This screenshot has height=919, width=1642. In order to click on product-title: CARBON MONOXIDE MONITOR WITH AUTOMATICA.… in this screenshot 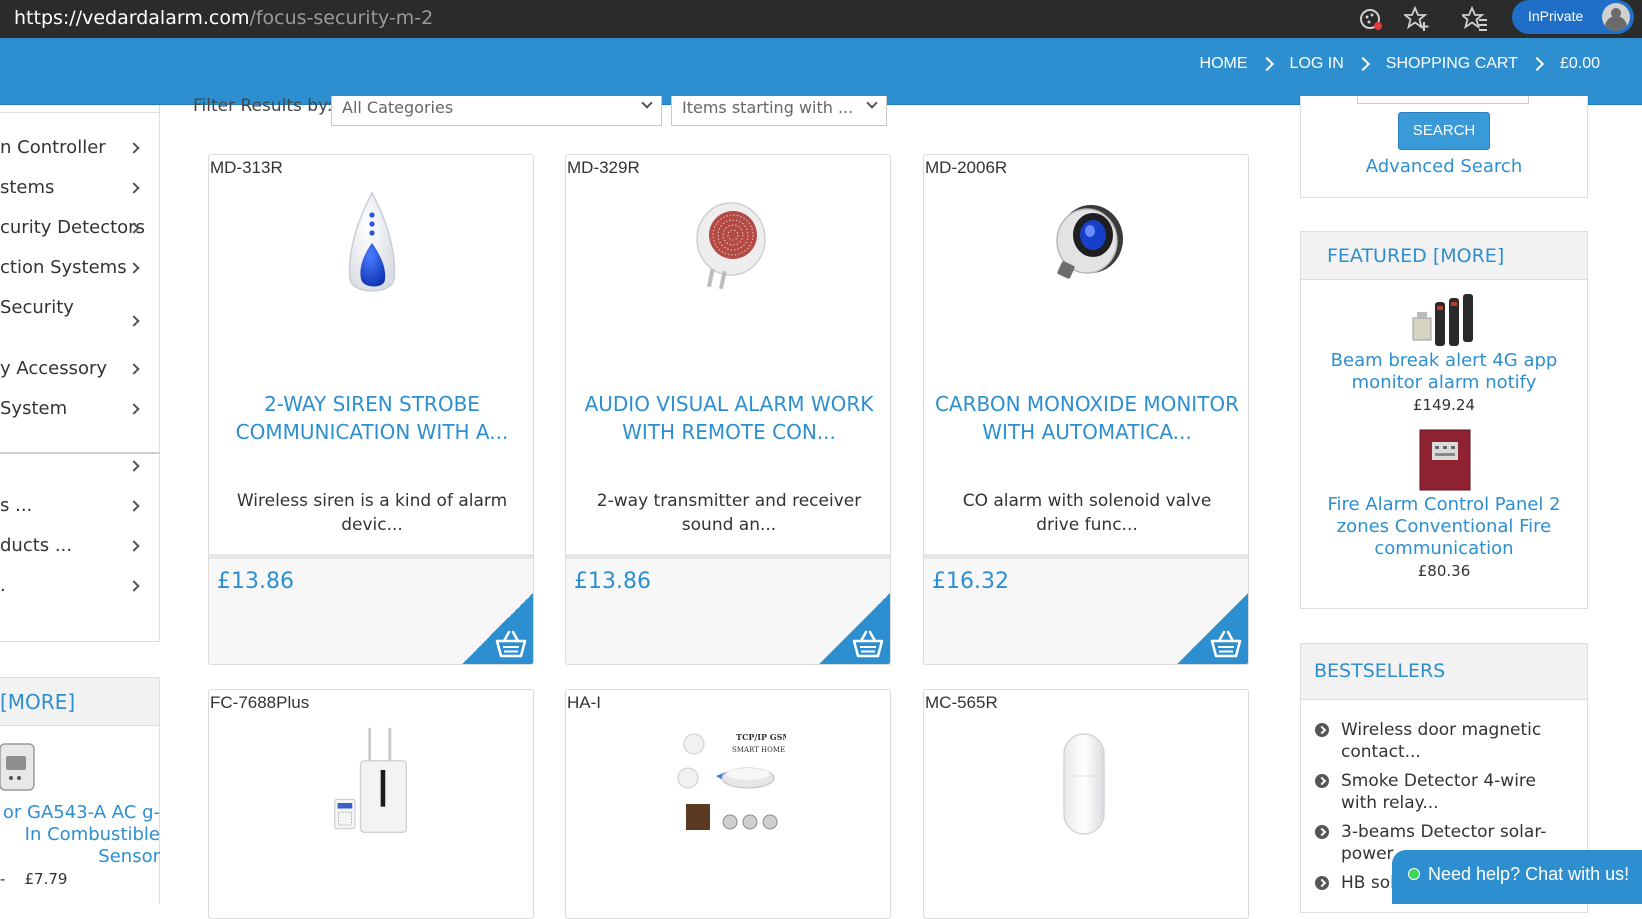, I will do `click(1087, 418)`.